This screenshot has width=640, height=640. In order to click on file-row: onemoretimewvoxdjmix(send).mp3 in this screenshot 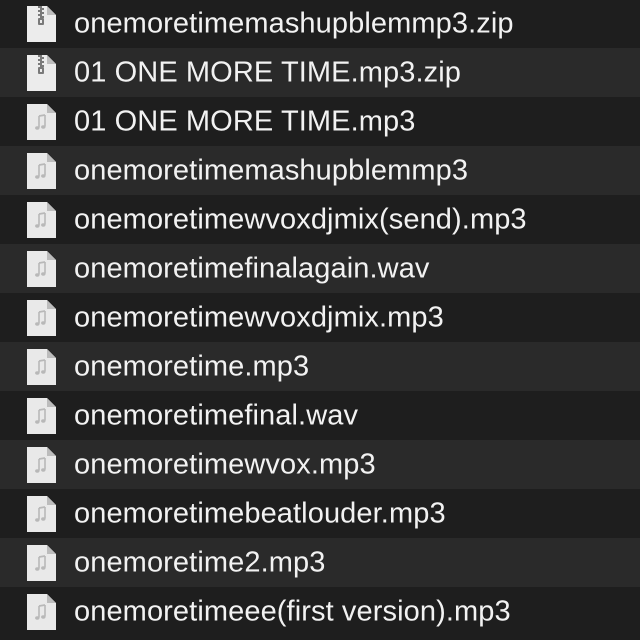, I will do `click(320, 219)`.